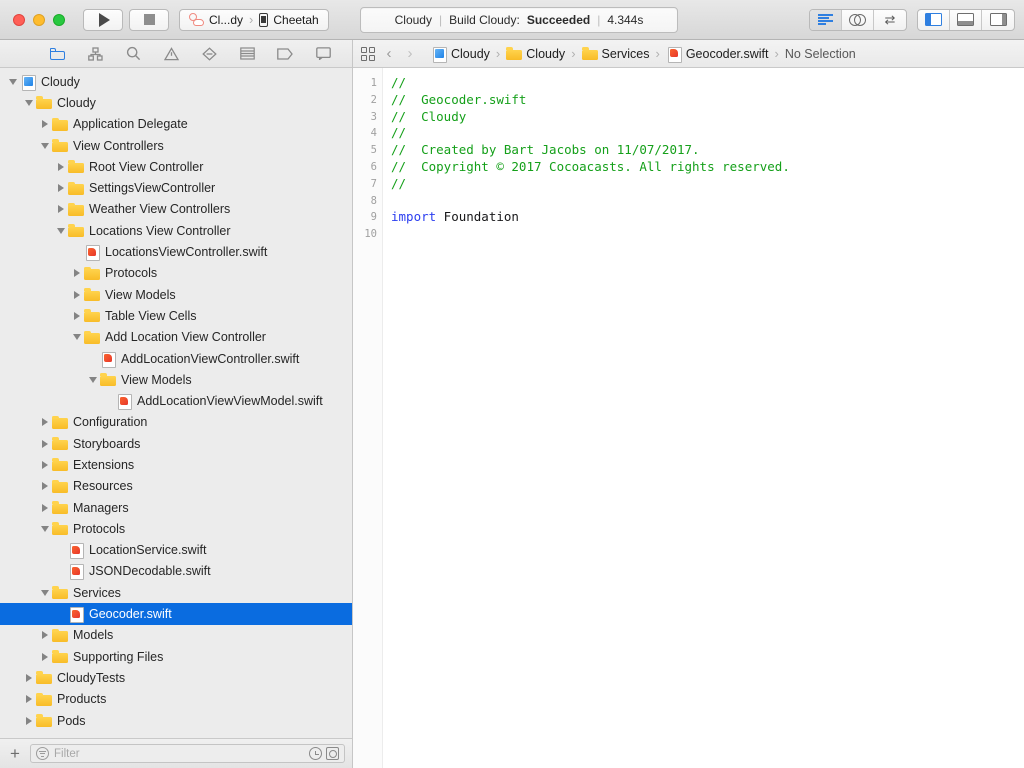  What do you see at coordinates (176, 486) in the screenshot?
I see `tree-row: Resources` at bounding box center [176, 486].